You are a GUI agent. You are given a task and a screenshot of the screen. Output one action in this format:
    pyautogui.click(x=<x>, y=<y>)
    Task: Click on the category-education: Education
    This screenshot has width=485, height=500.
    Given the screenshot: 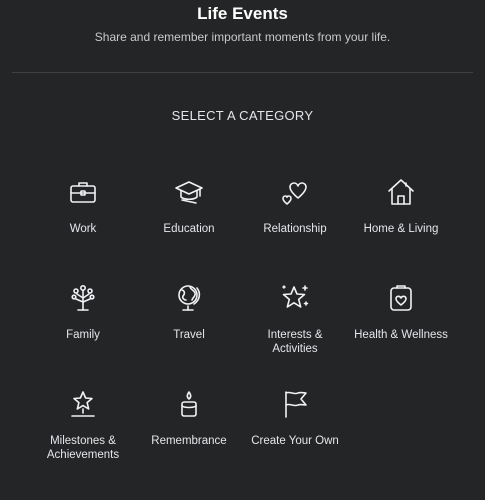 What is the action you would take?
    pyautogui.click(x=189, y=223)
    